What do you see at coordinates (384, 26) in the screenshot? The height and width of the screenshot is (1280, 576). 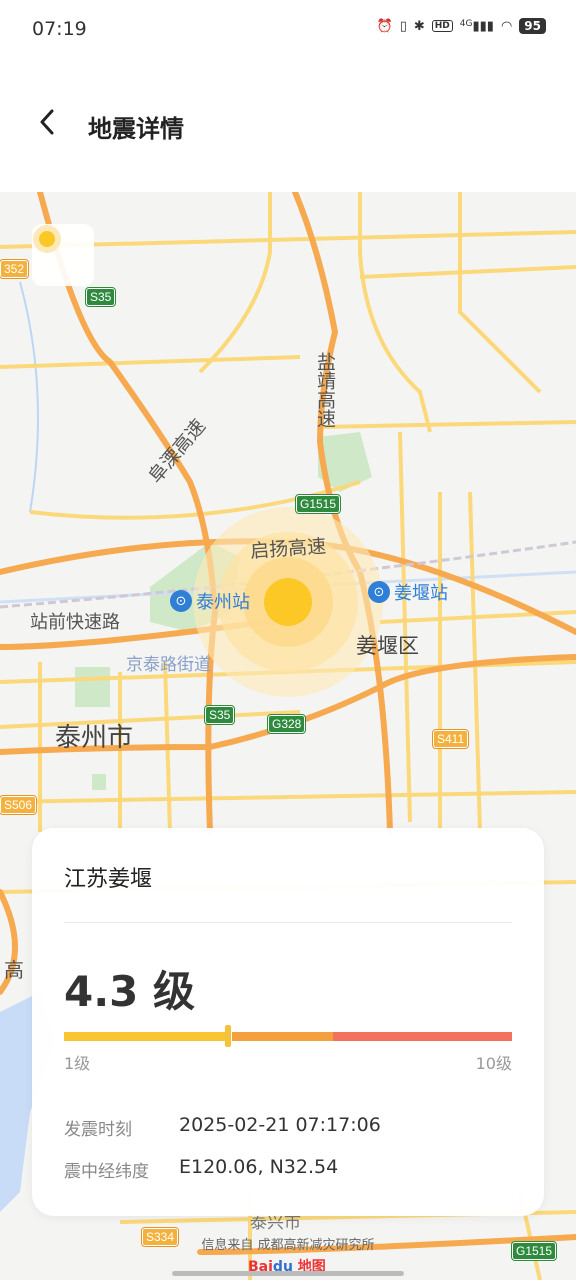 I see `alarm-icon: ⏰` at bounding box center [384, 26].